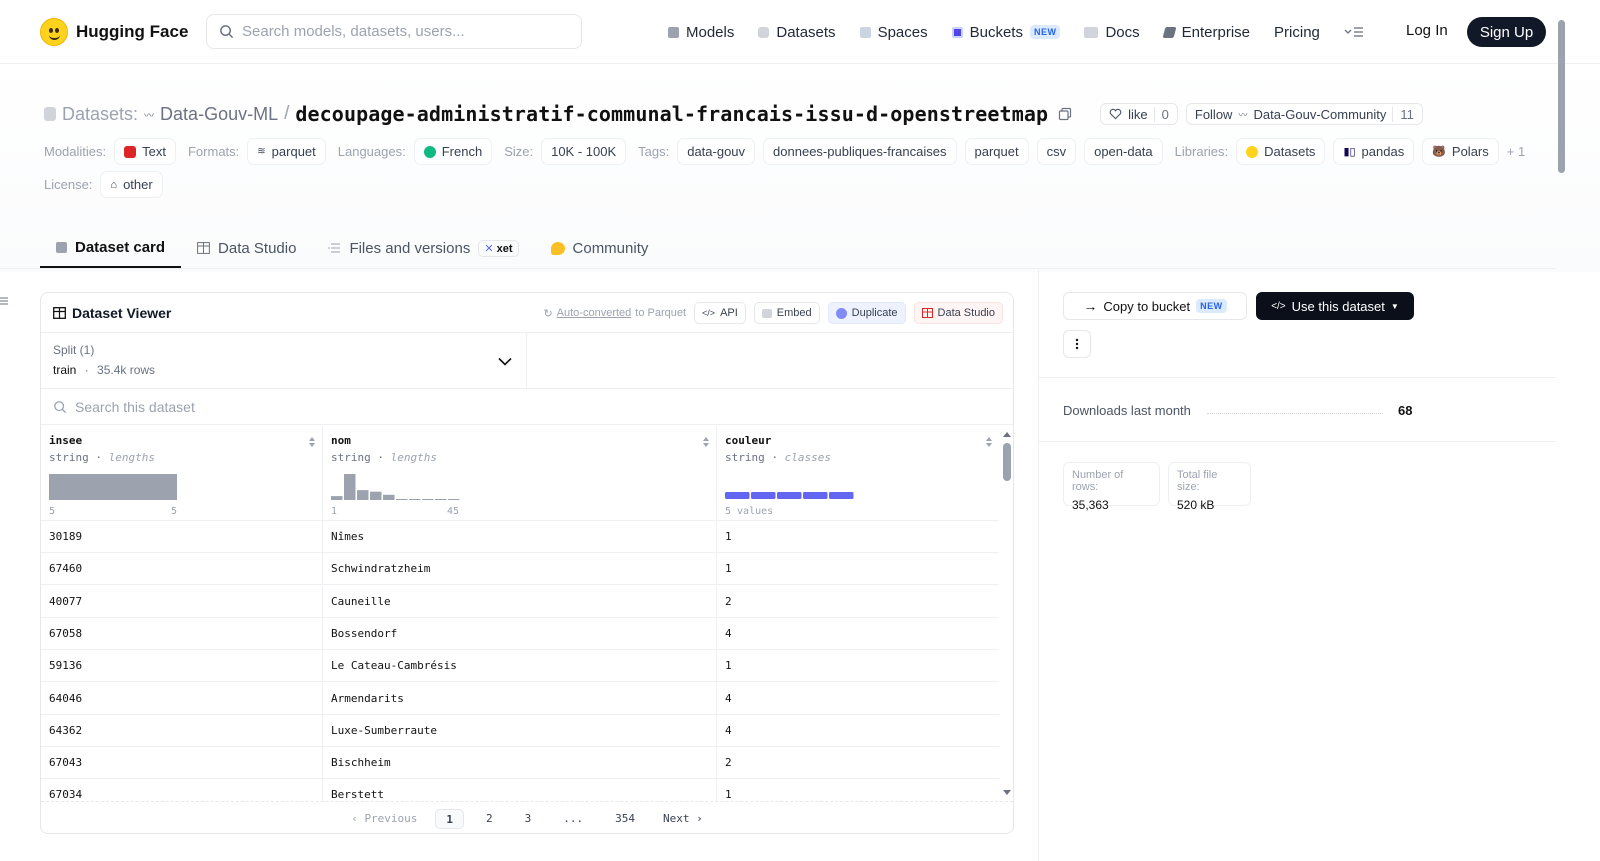  Describe the element at coordinates (184, 489) in the screenshot. I see `length-histogram` at that location.